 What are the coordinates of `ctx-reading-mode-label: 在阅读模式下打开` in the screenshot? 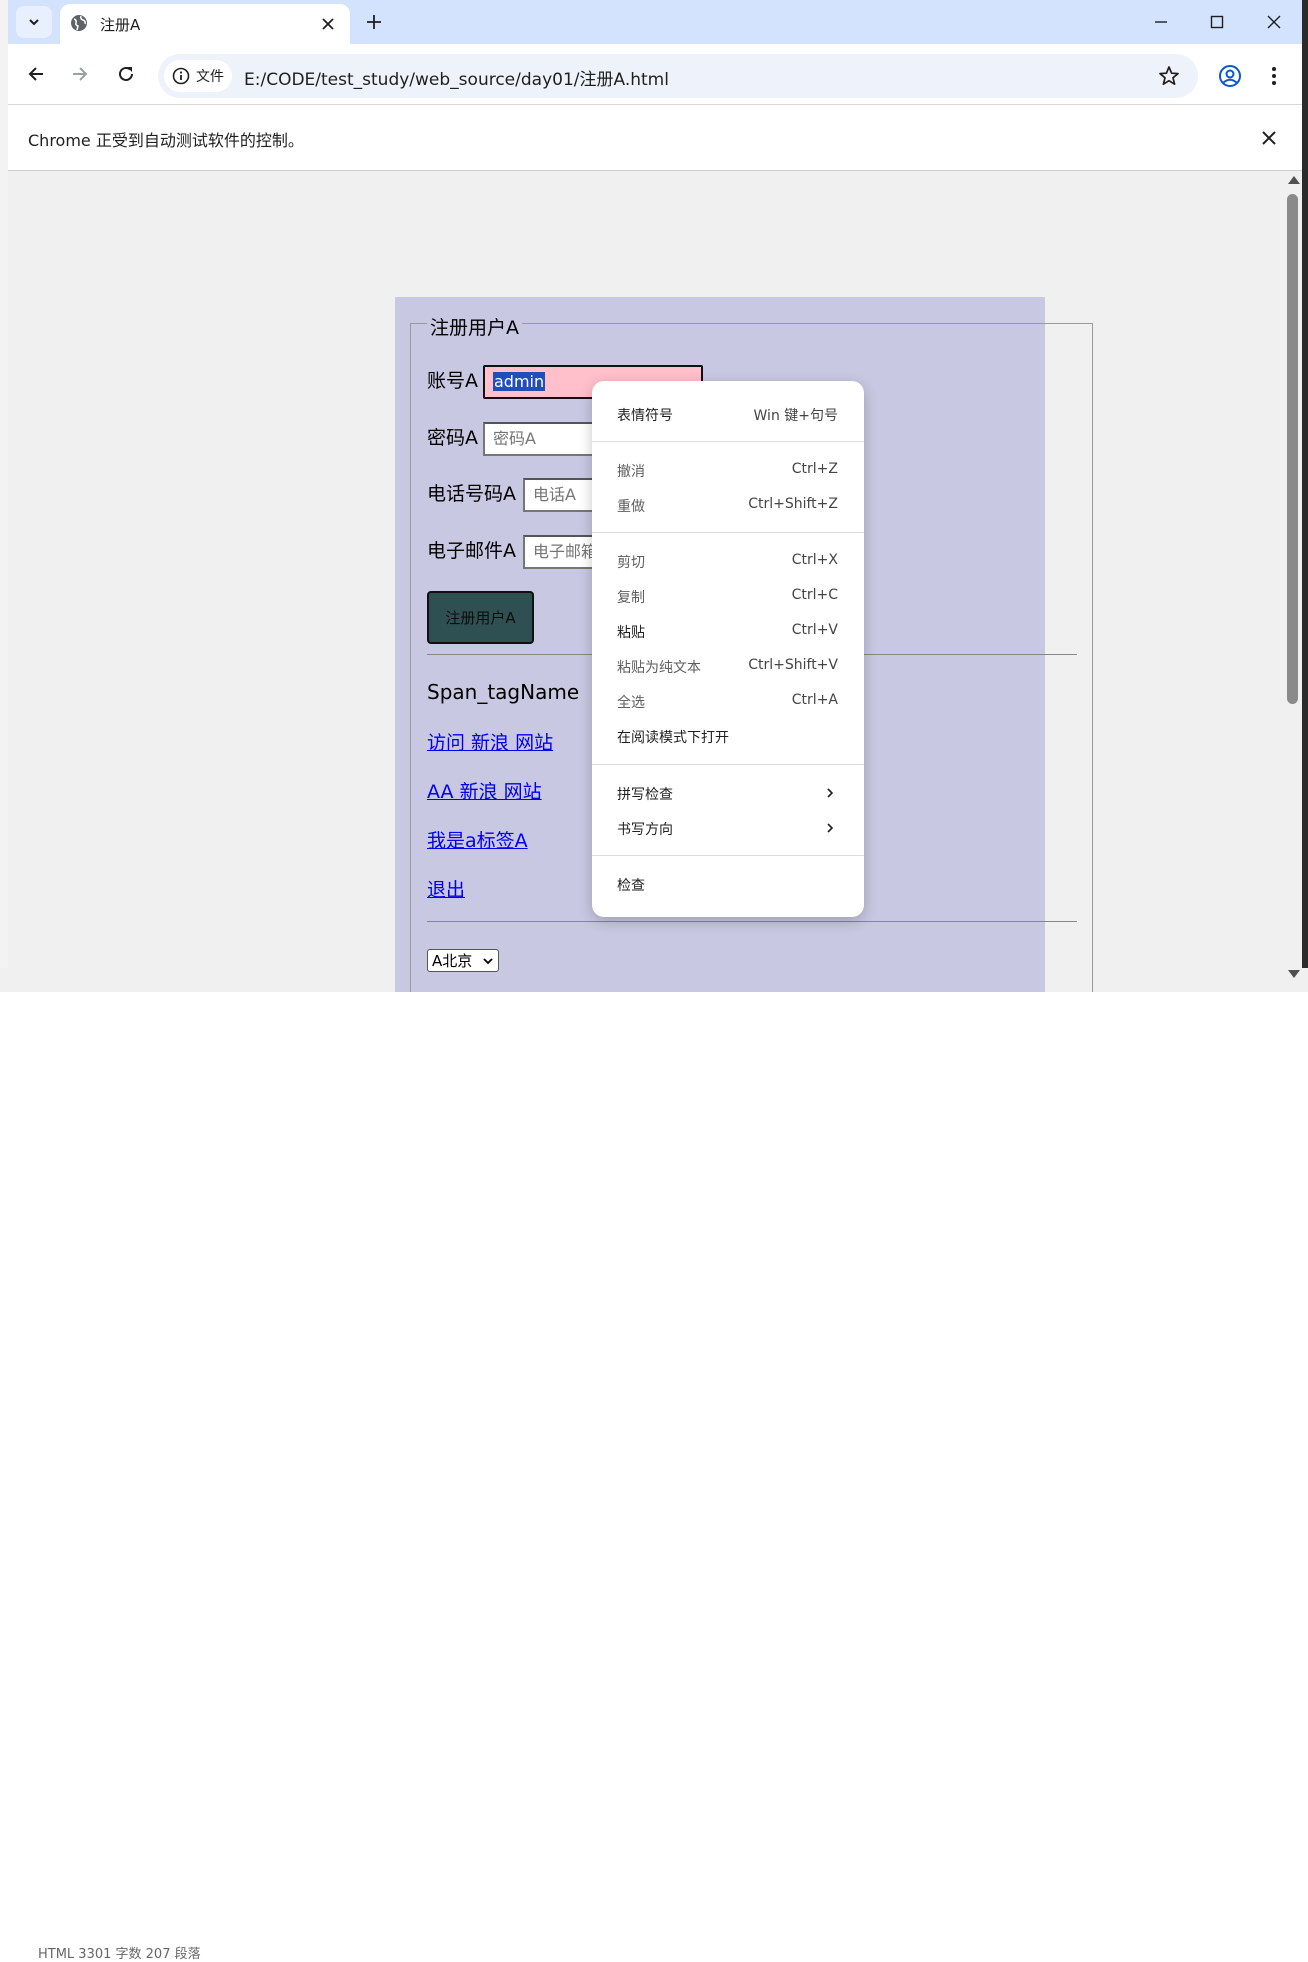 It's located at (673, 738).